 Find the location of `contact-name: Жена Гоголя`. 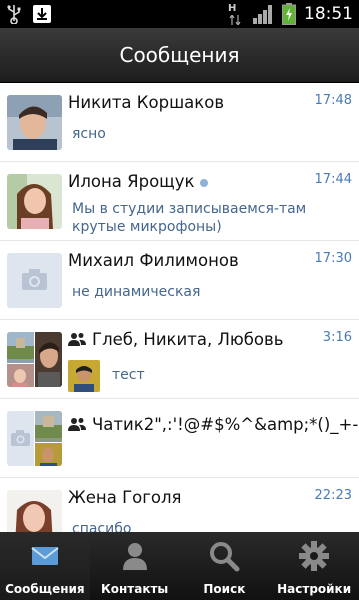

contact-name: Жена Гоголя is located at coordinates (125, 497).